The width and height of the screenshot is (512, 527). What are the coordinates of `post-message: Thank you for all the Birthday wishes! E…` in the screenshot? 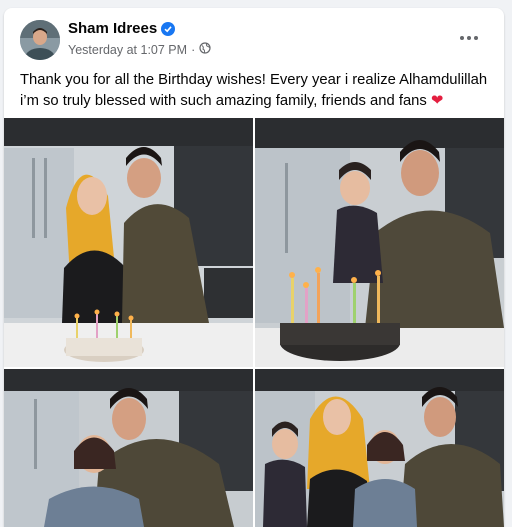 It's located at (255, 91).